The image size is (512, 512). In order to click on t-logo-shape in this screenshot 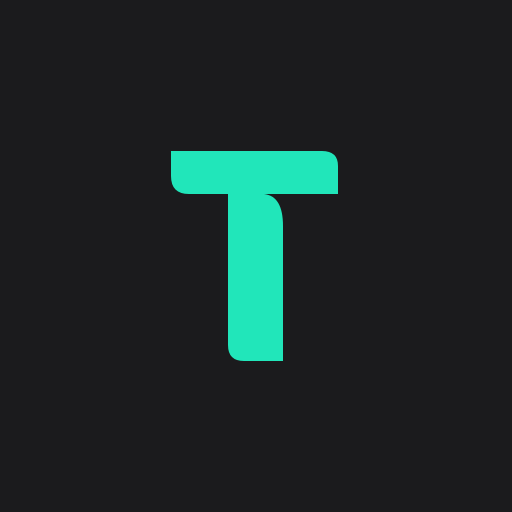, I will do `click(254, 256)`.